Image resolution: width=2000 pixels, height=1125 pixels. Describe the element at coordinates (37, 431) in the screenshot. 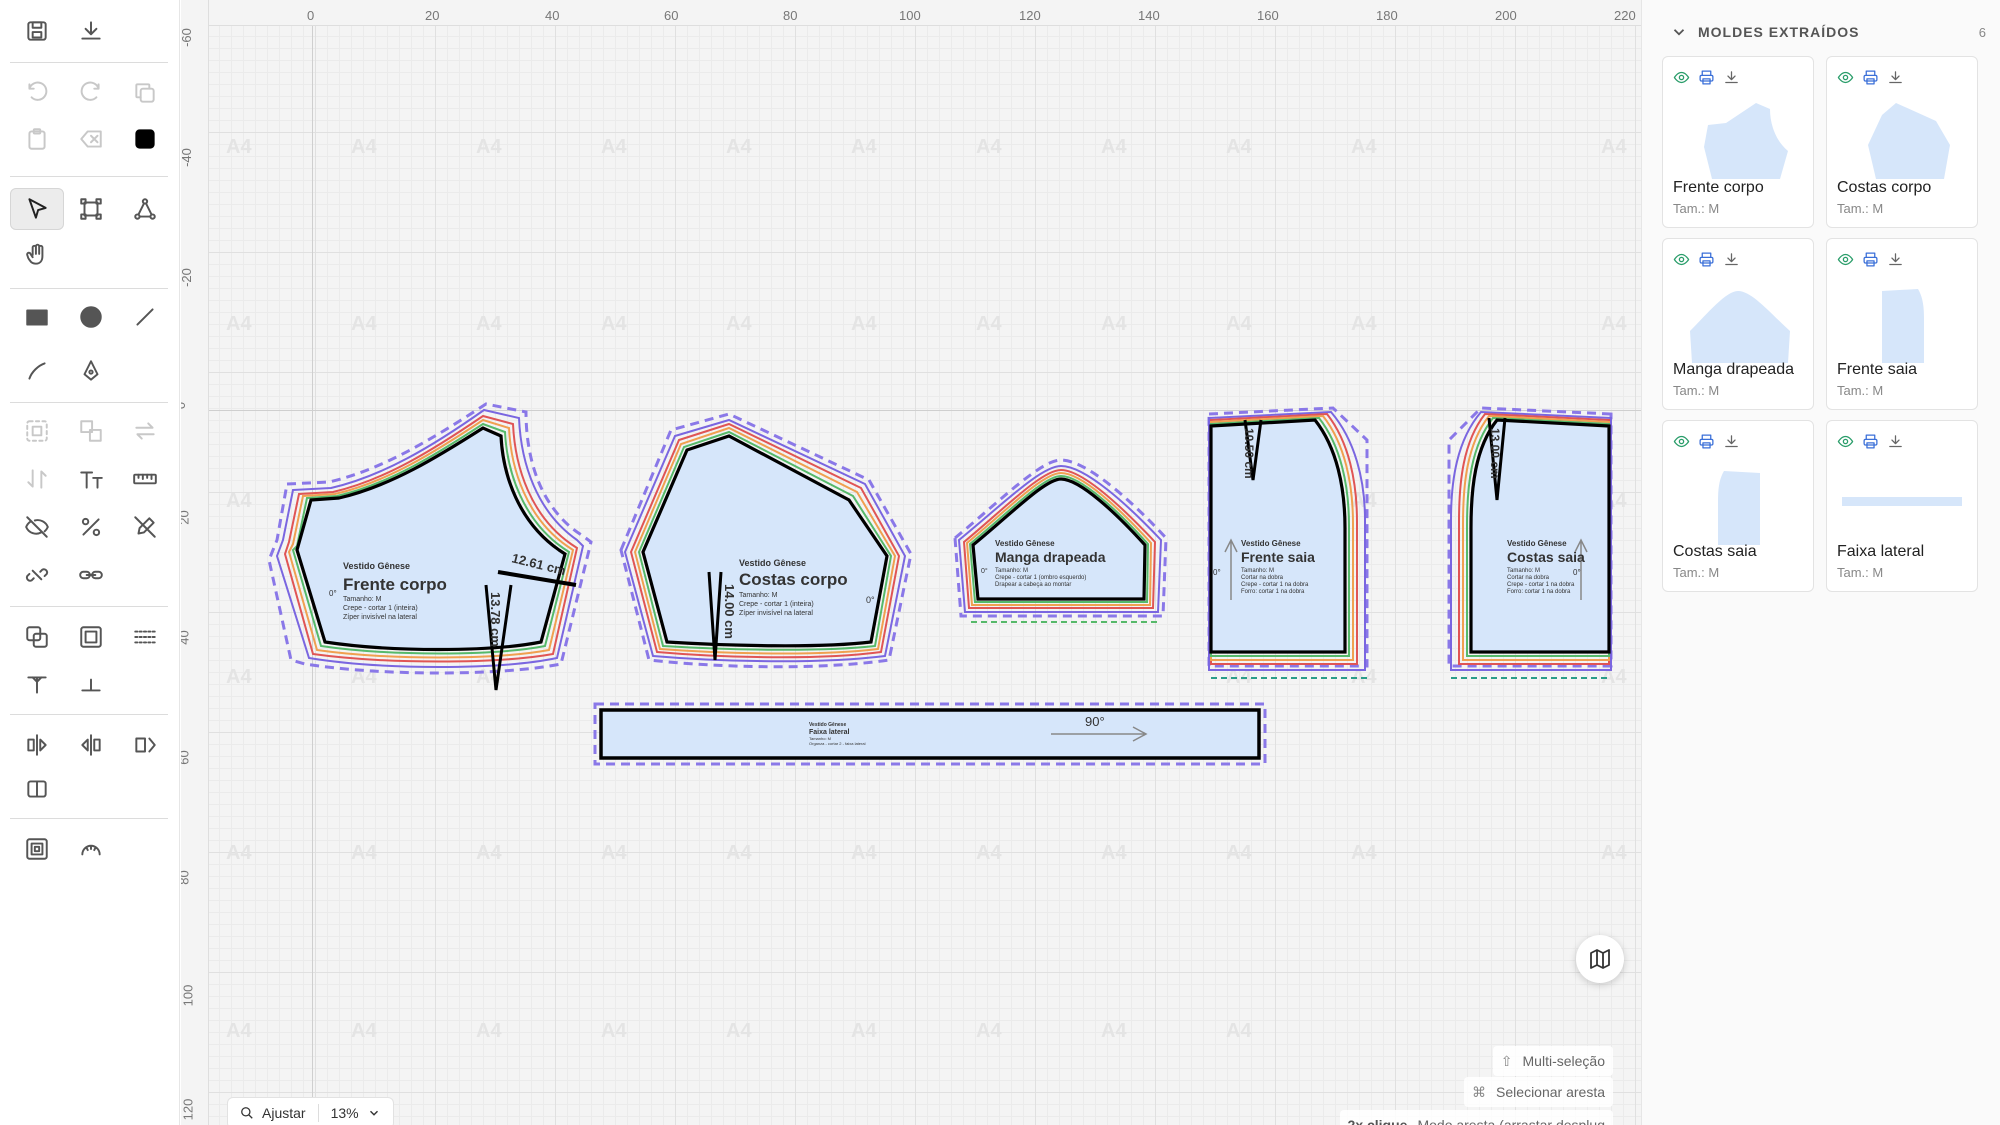

I see `group-tool` at that location.